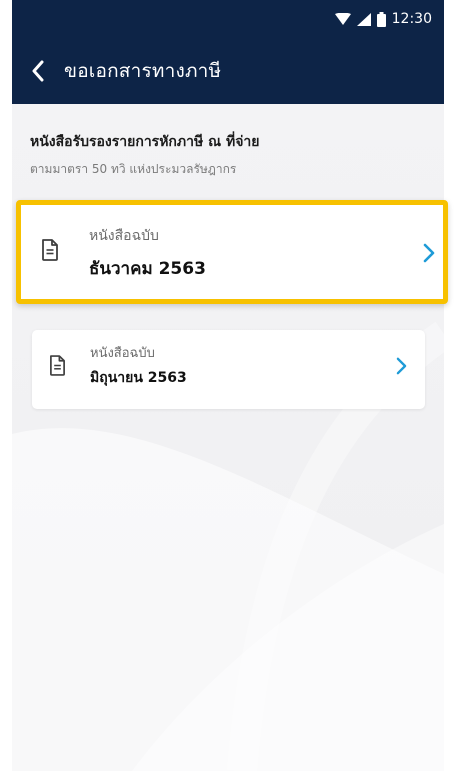  Describe the element at coordinates (381, 19) in the screenshot. I see `battery-icon` at that location.